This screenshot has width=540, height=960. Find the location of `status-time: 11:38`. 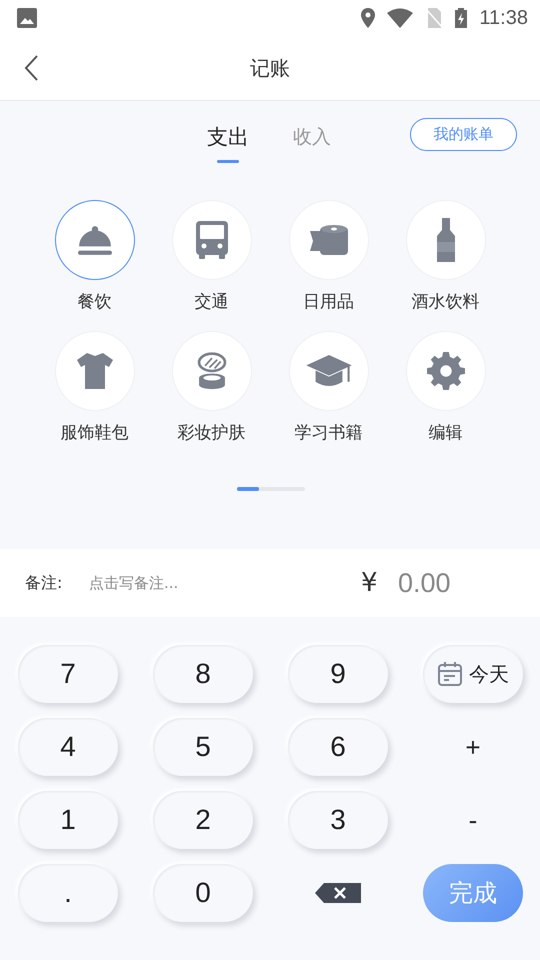

status-time: 11:38 is located at coordinates (503, 18).